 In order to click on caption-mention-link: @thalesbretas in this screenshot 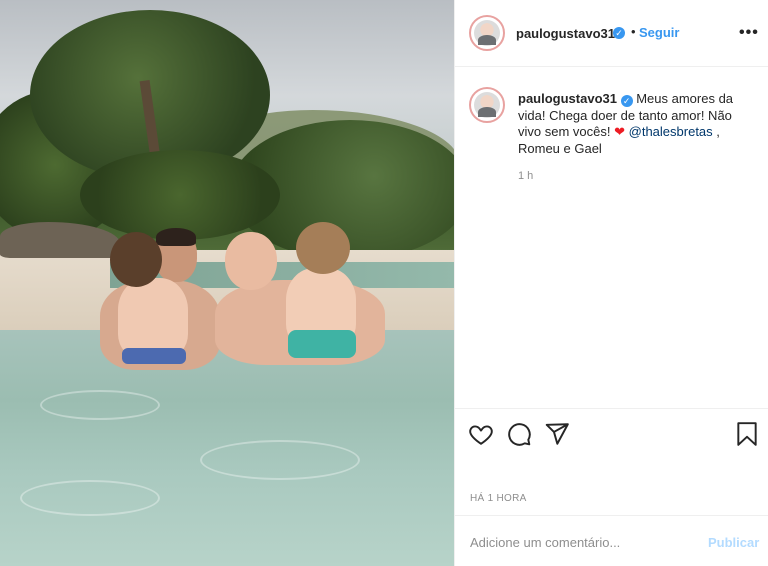, I will do `click(671, 131)`.